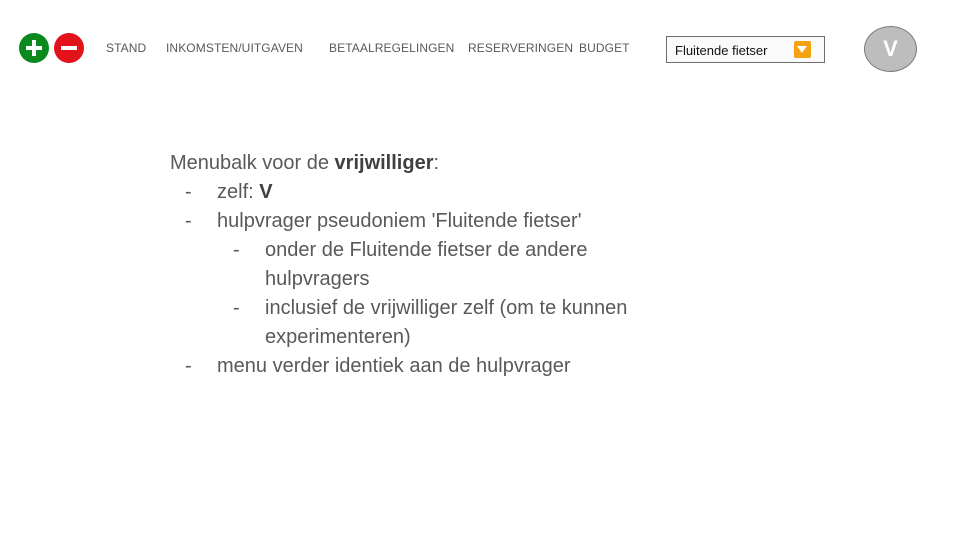 The width and height of the screenshot is (960, 540). What do you see at coordinates (391, 48) in the screenshot?
I see `nav-item-betaalregelingen: BETAALREGELINGEN` at bounding box center [391, 48].